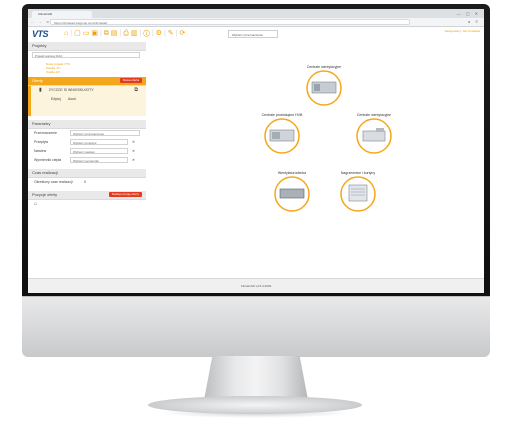 This screenshot has width=509, height=436. I want to click on air-handling-unit-icon, so click(374, 136).